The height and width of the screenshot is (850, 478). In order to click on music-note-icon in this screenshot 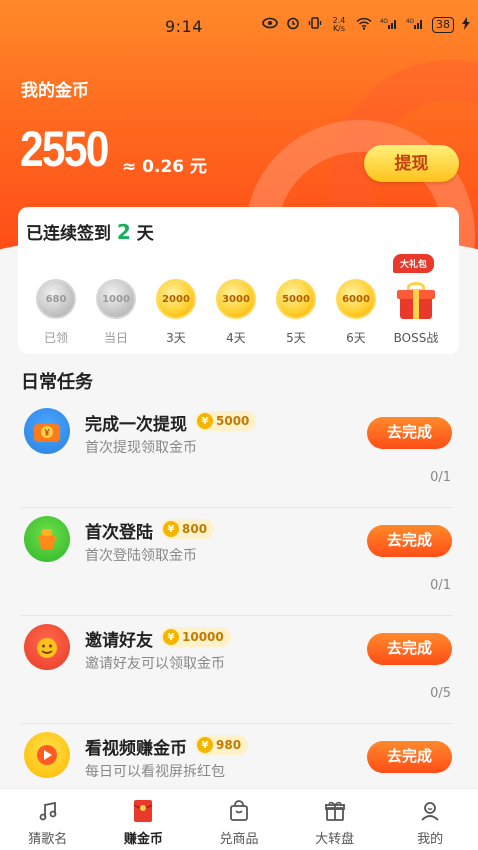, I will do `click(48, 811)`.